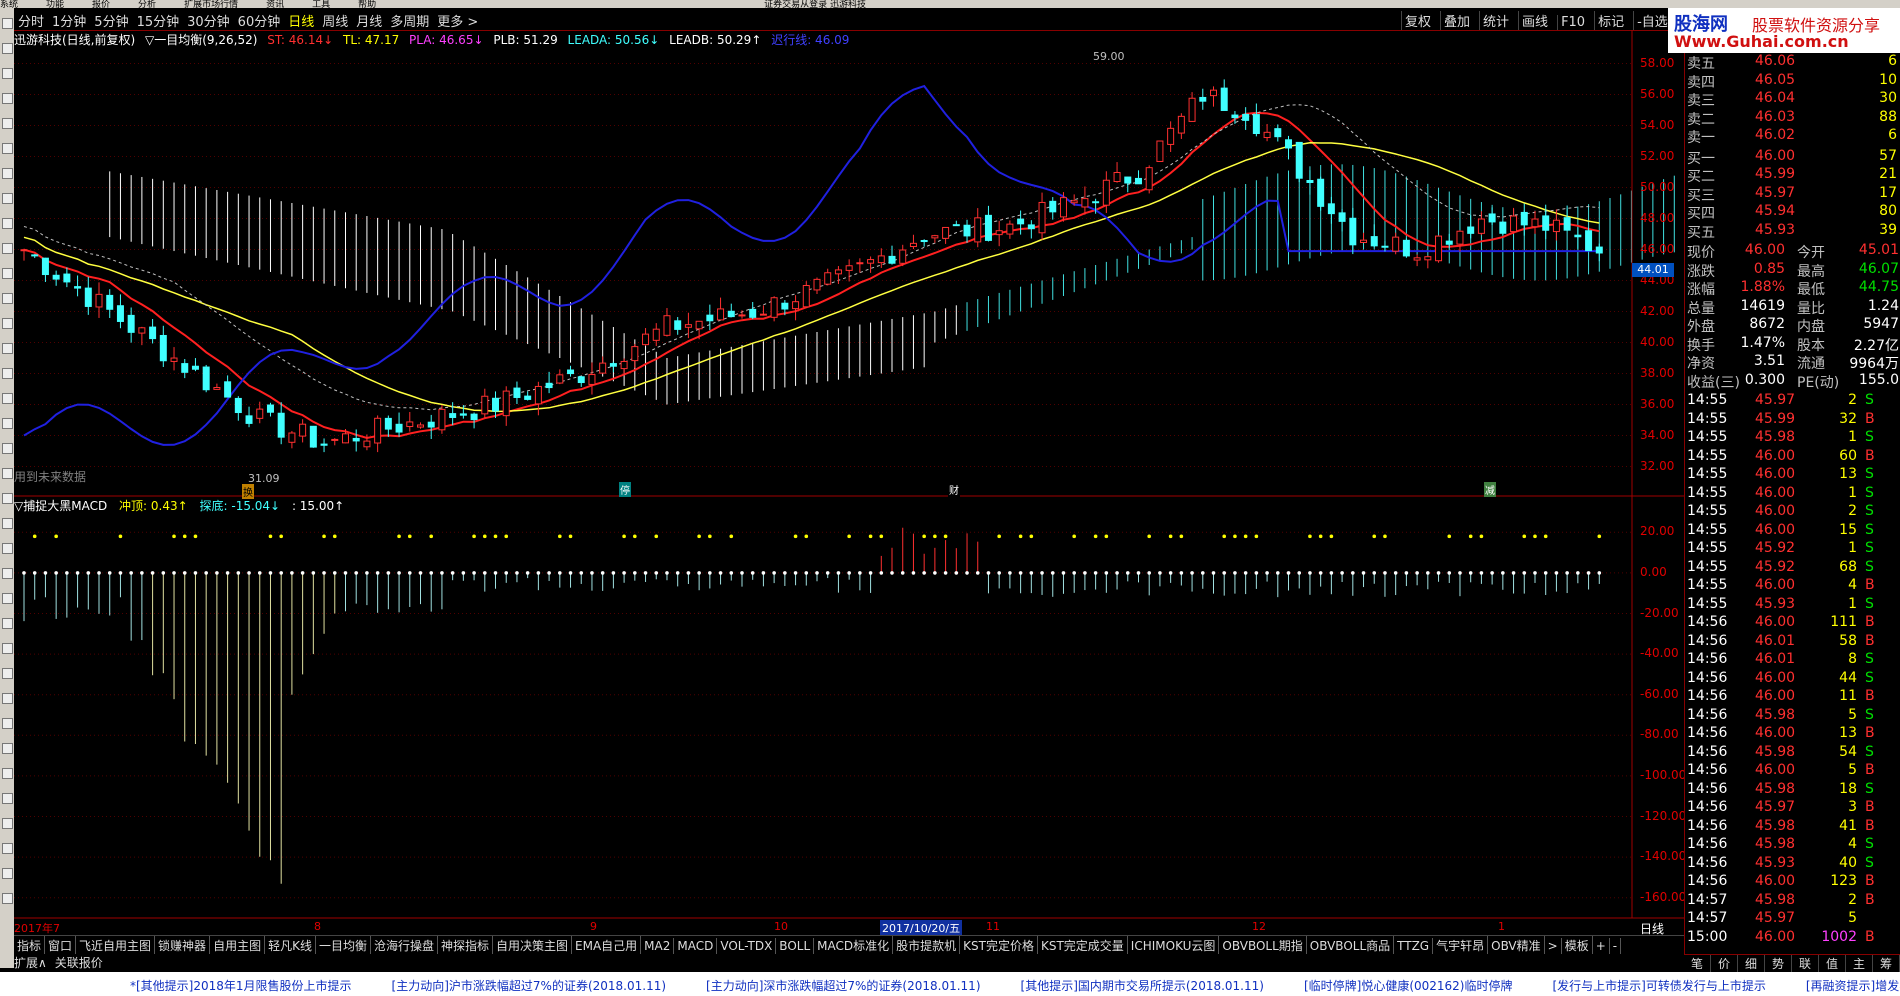 The image size is (1900, 996). I want to click on panel-tab: 联, so click(1805, 963).